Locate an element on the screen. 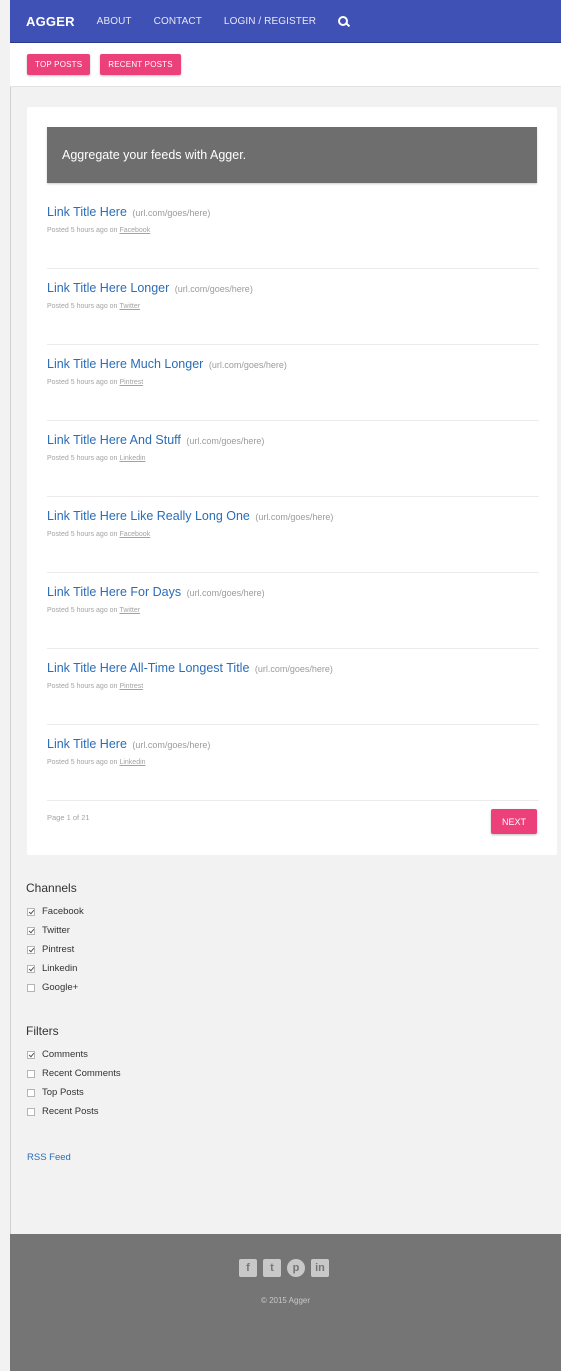 This screenshot has width=561, height=1371. page-info: Page 1 of 21 is located at coordinates (68, 817).